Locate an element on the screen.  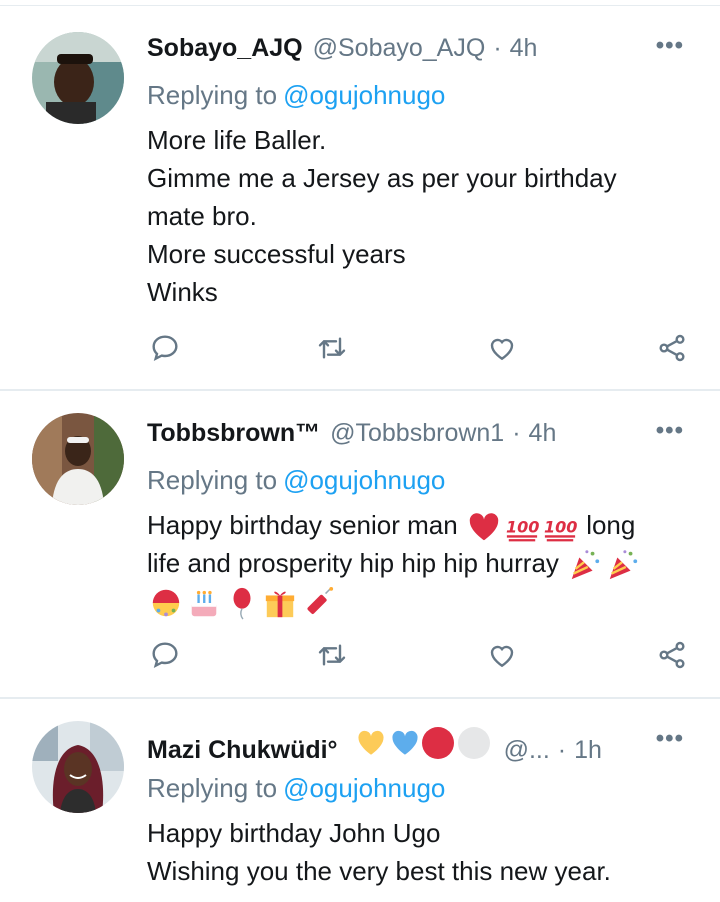
timestamp: 1h is located at coordinates (588, 750).